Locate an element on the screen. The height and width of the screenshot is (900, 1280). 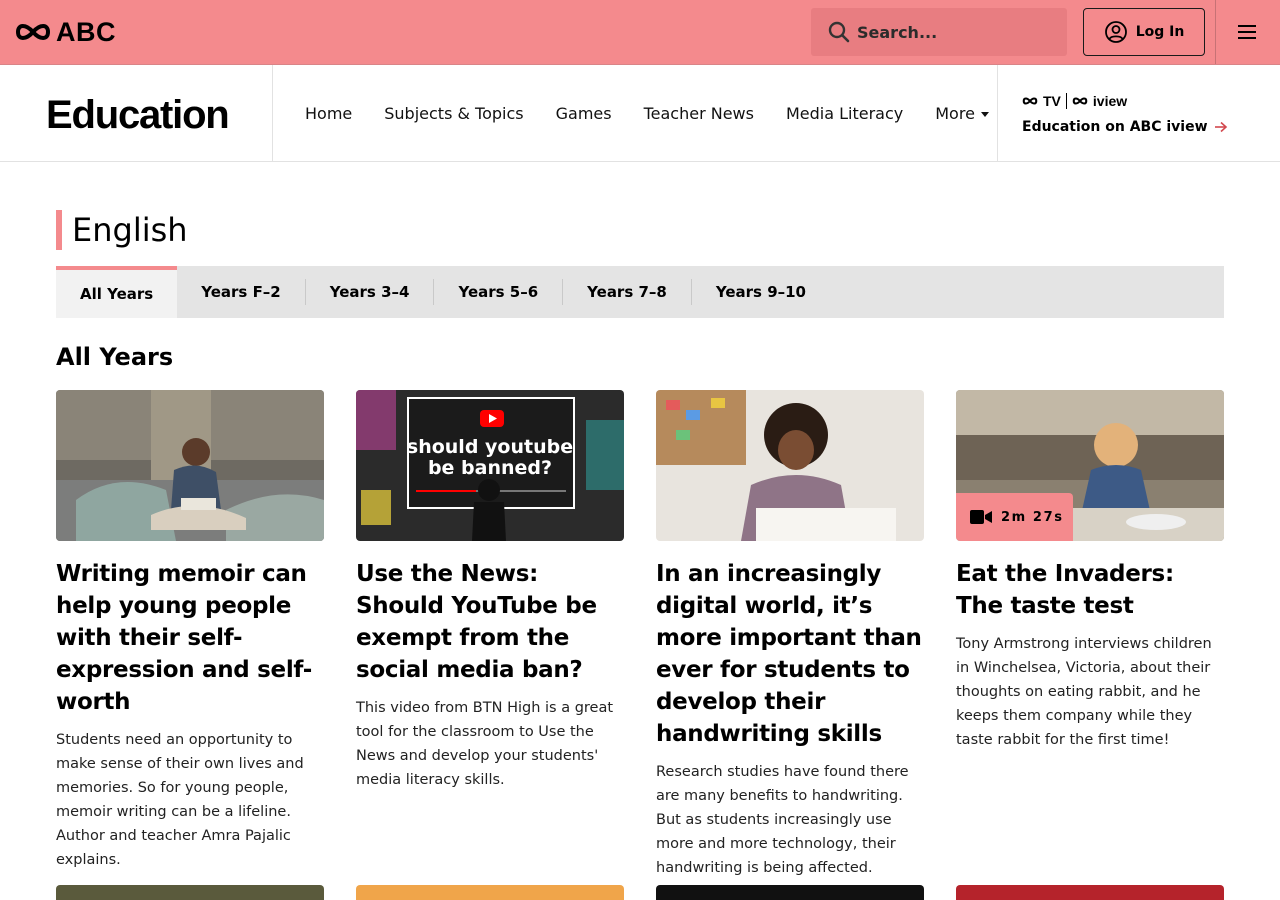
nav-link-teacher-news: Teacher News is located at coordinates (699, 113).